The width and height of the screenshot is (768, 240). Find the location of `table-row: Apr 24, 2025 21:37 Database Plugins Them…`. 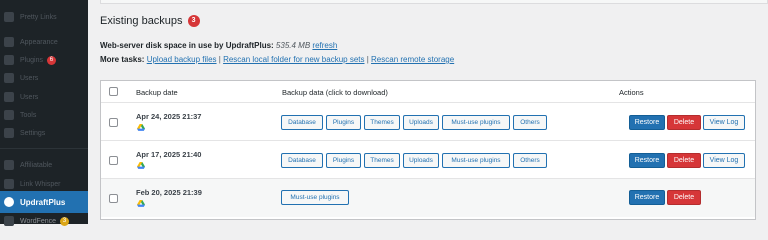

table-row: Apr 24, 2025 21:37 Database Plugins Them… is located at coordinates (428, 122).